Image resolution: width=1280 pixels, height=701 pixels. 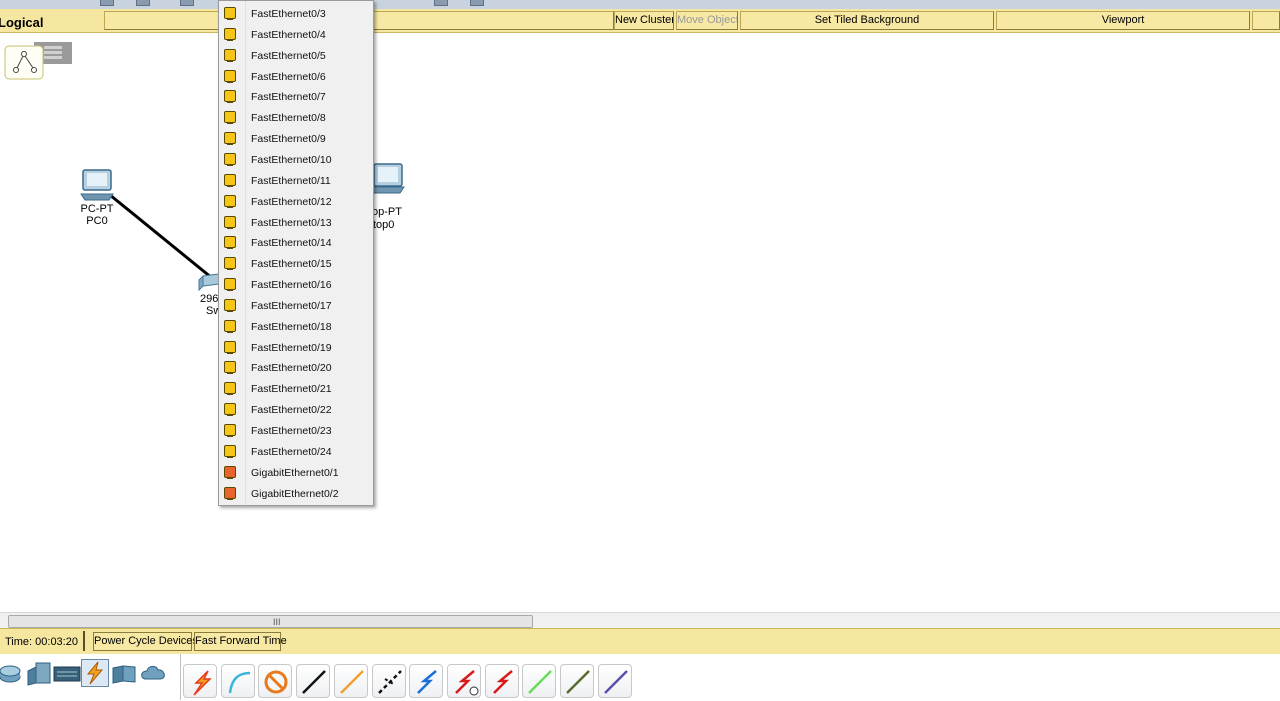 What do you see at coordinates (387, 212) in the screenshot?
I see `device-type-label: op-PT` at bounding box center [387, 212].